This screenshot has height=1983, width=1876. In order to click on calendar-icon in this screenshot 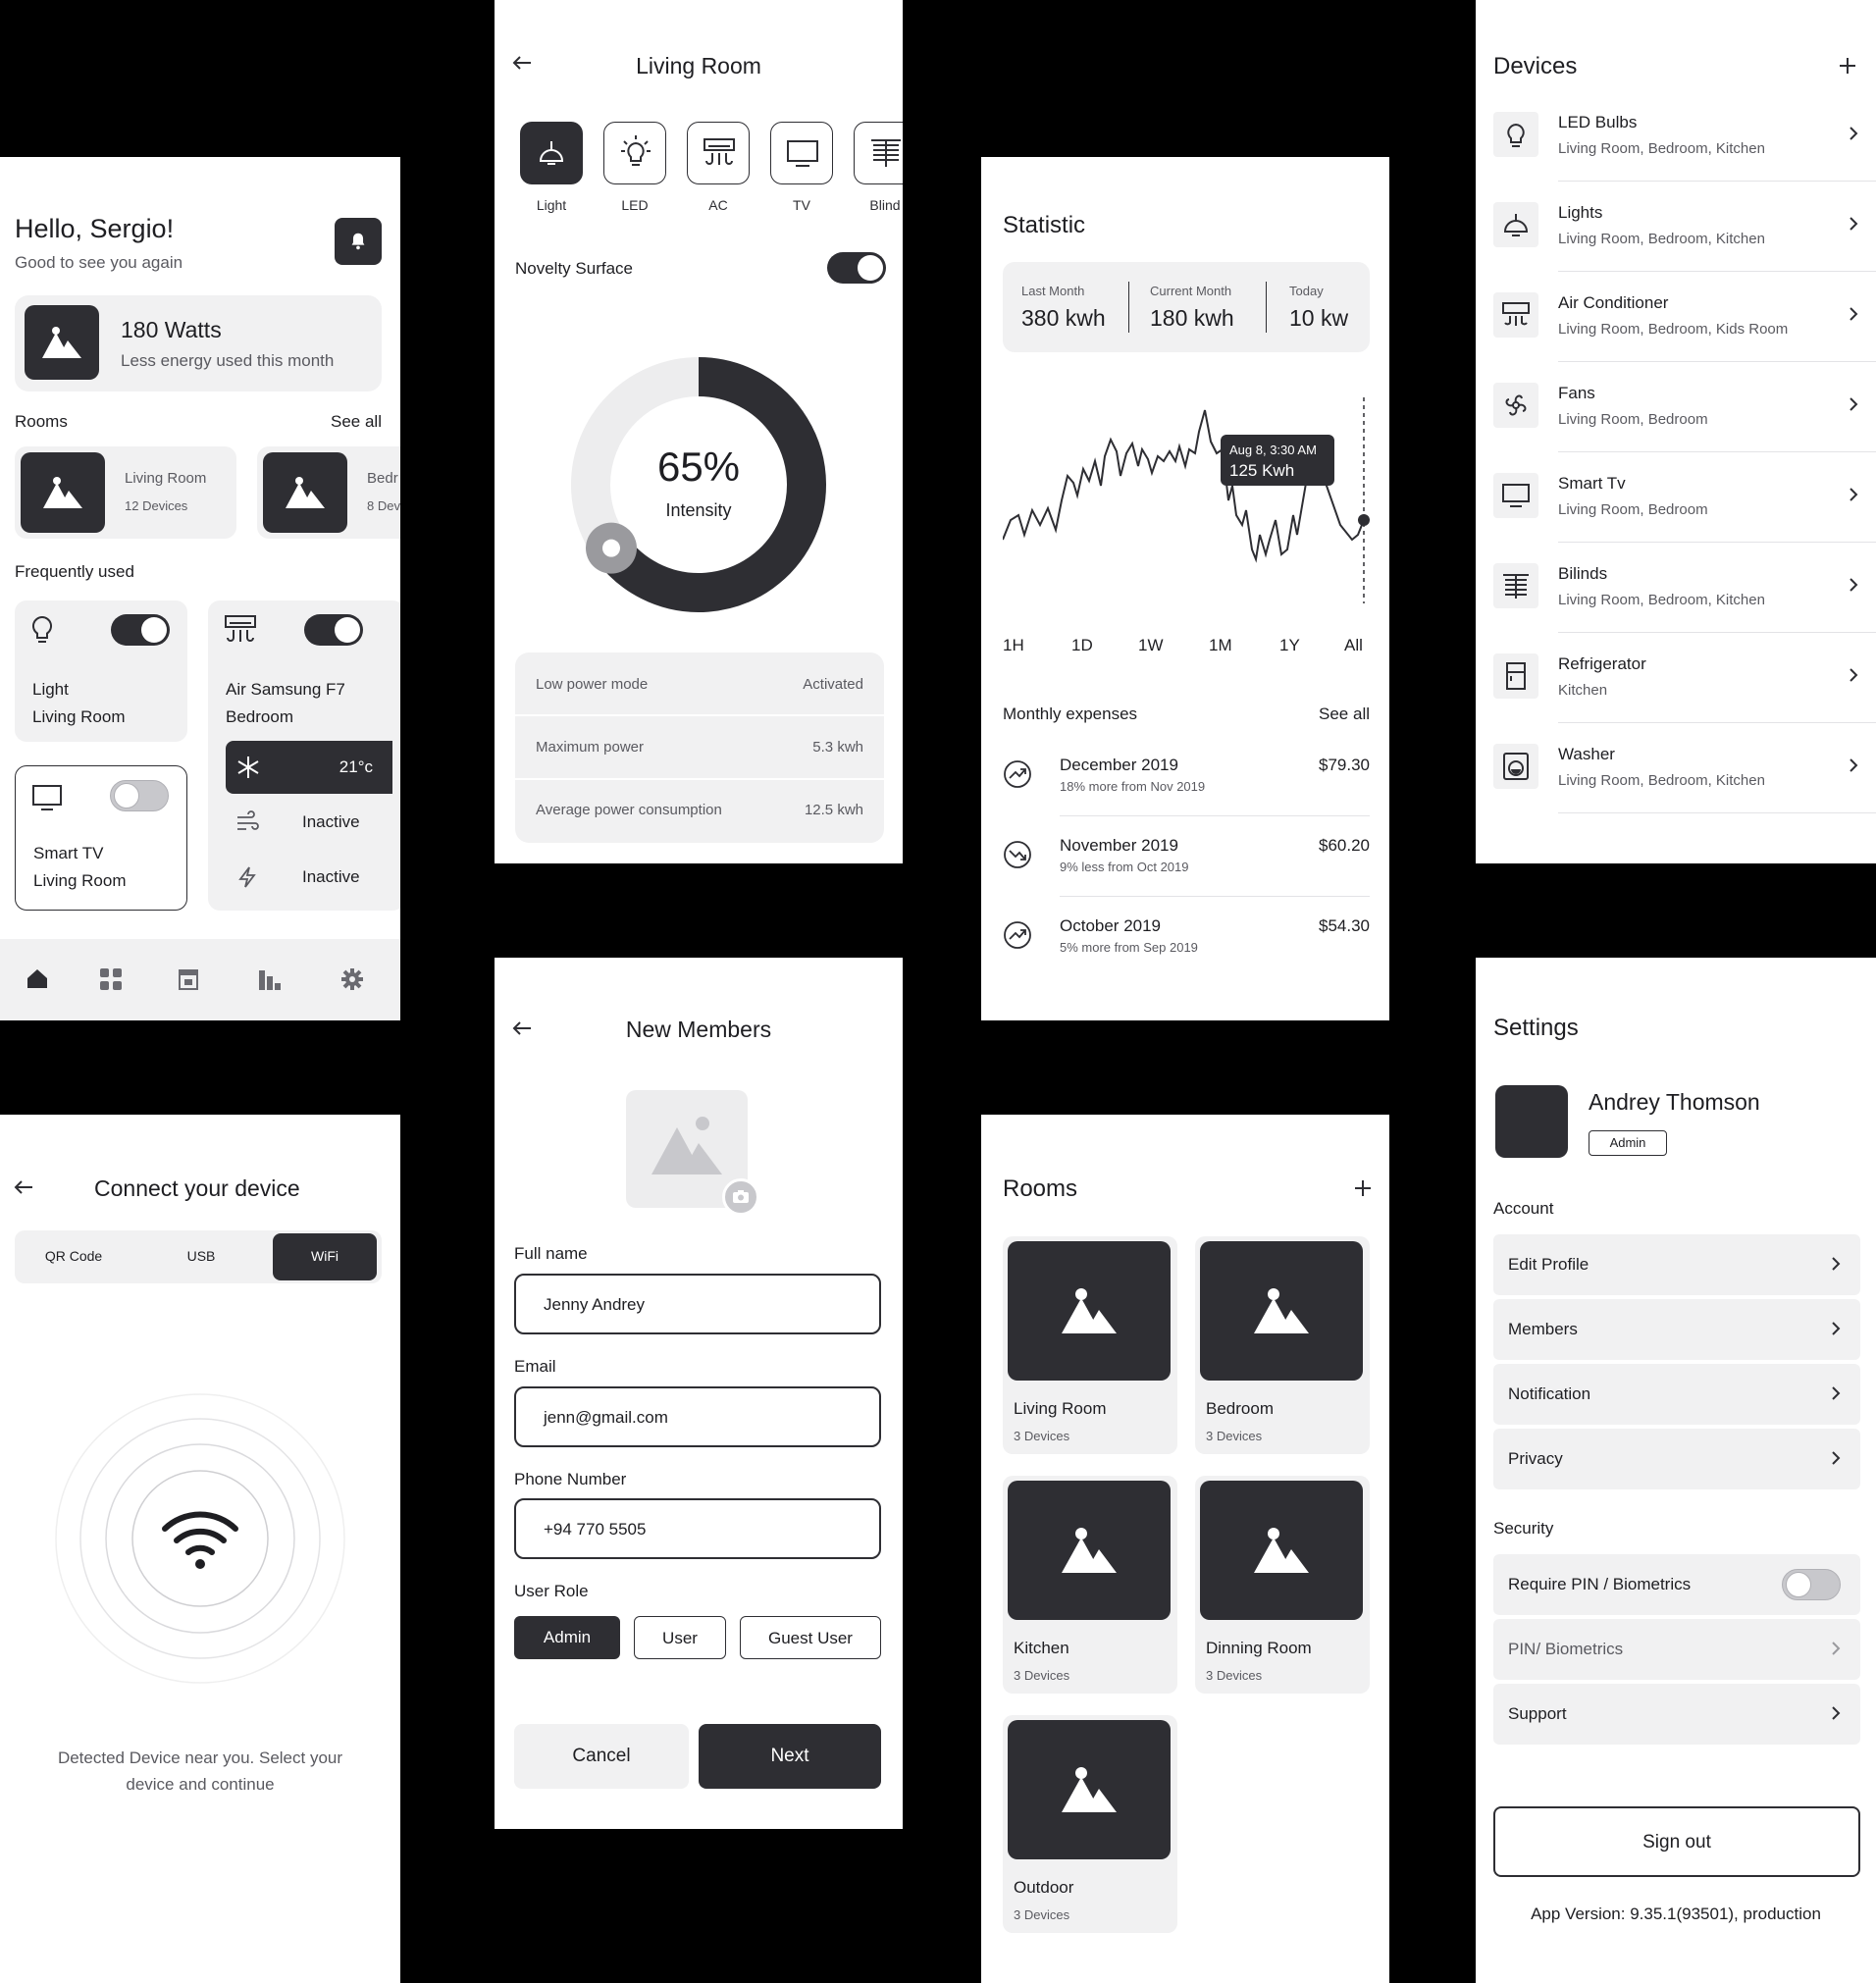, I will do `click(188, 979)`.